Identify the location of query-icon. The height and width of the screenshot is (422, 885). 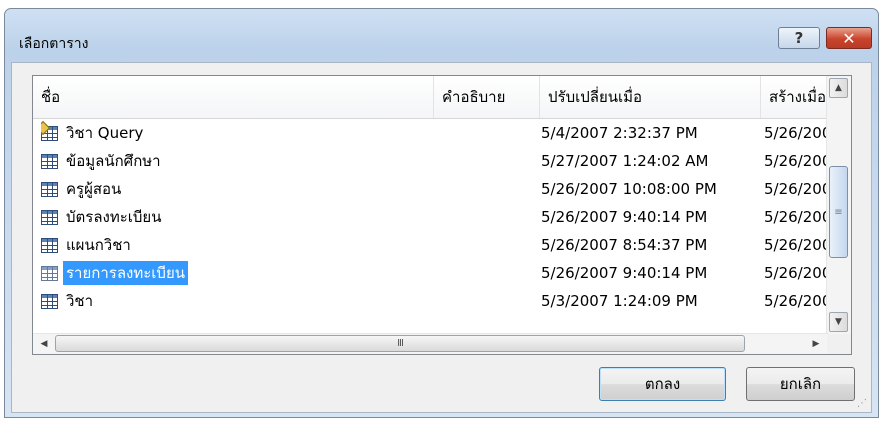
(49, 133).